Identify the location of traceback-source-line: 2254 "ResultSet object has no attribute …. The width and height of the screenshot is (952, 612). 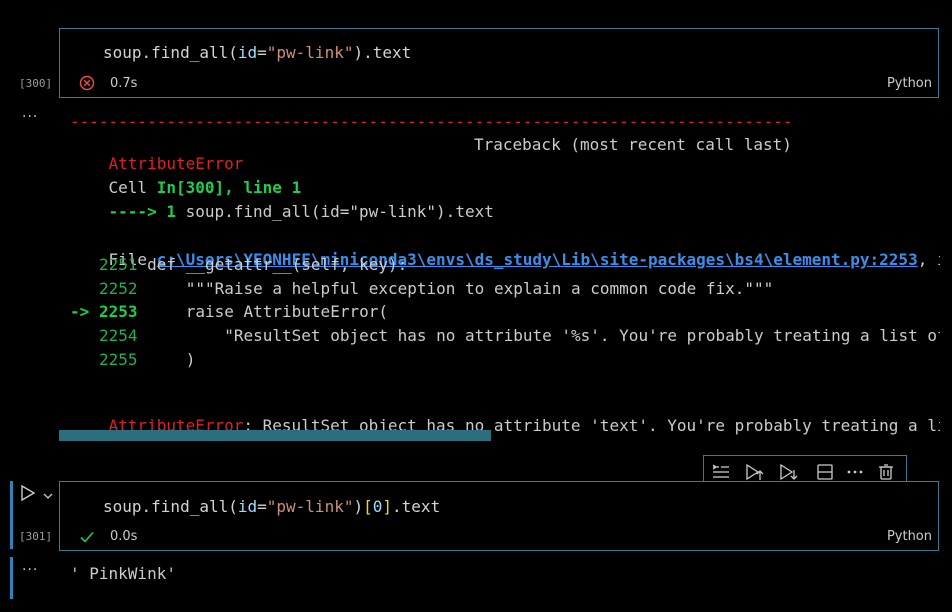
(505, 335).